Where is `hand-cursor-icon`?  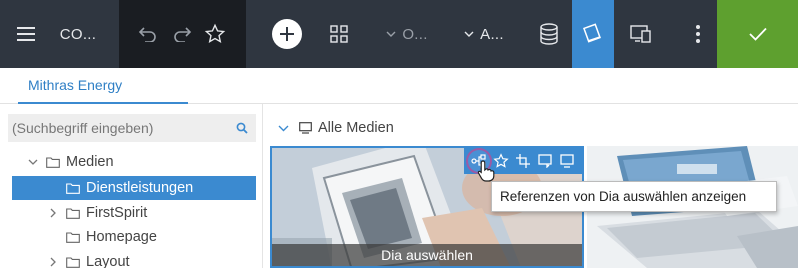
hand-cursor-icon is located at coordinates (486, 171).